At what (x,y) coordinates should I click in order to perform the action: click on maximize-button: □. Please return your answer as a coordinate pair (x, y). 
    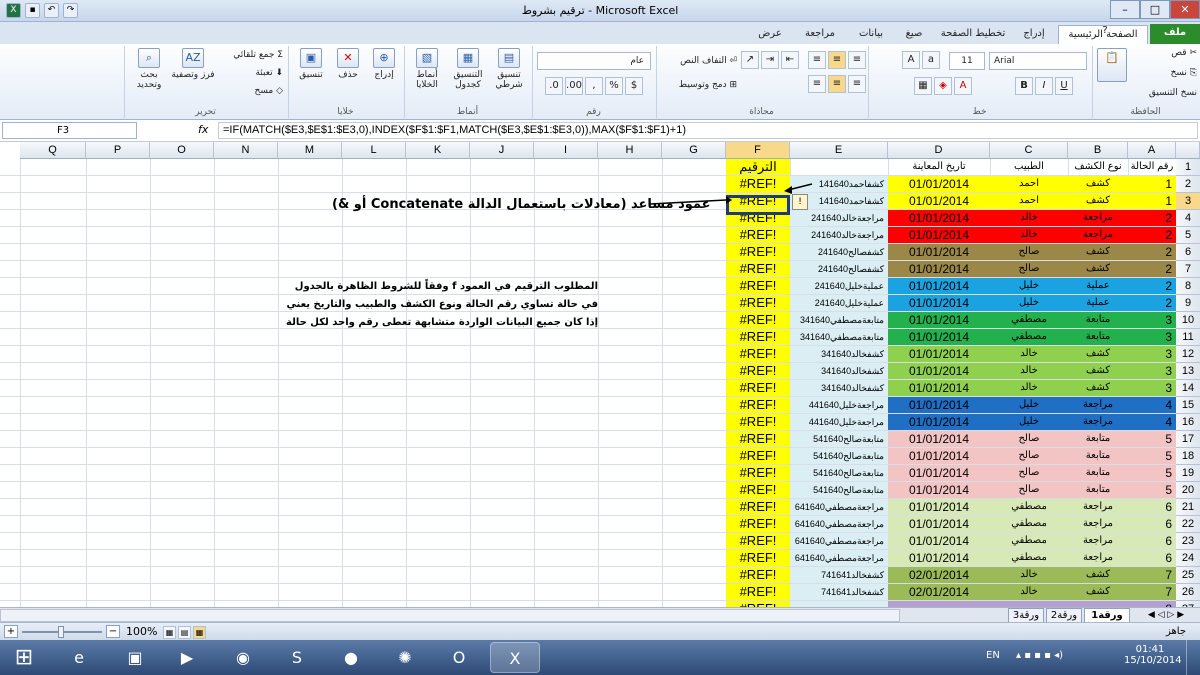
    Looking at the image, I should click on (1155, 9).